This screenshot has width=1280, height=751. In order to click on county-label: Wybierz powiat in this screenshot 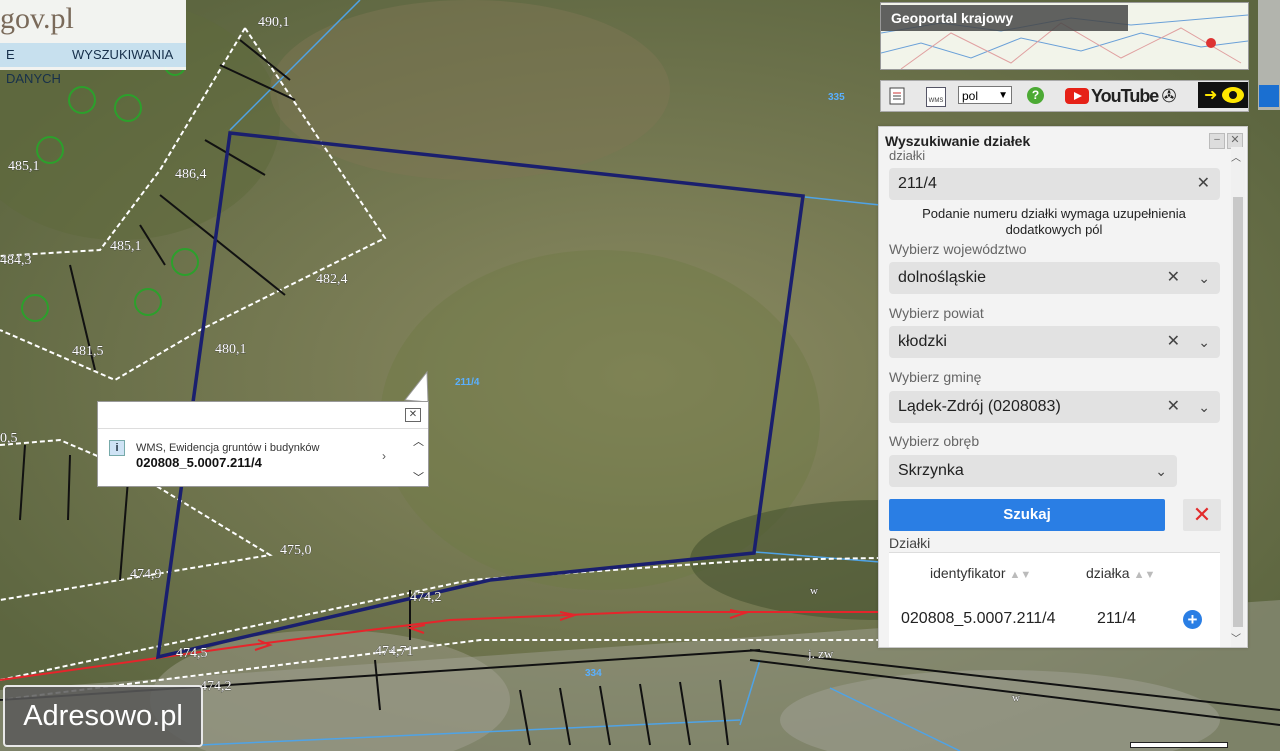, I will do `click(936, 313)`.